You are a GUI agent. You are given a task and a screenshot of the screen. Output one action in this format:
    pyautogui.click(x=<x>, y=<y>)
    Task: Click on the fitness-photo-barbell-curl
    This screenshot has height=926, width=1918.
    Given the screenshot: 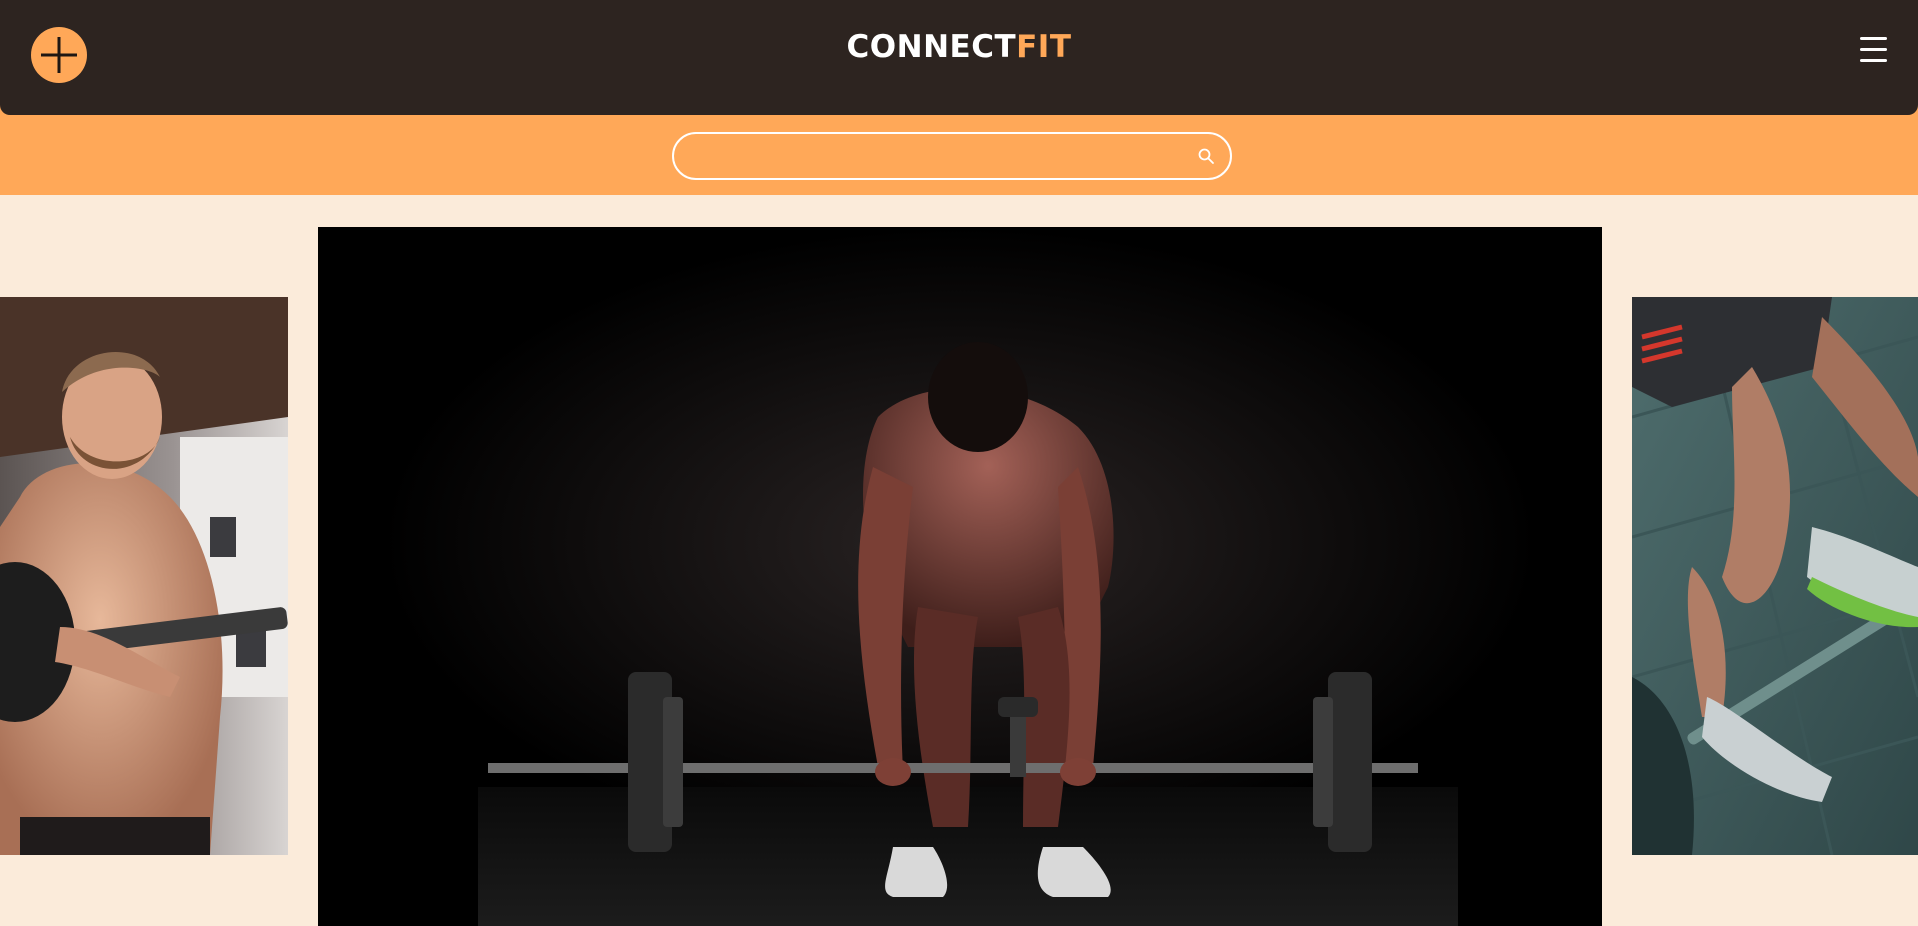 What is the action you would take?
    pyautogui.click(x=144, y=576)
    